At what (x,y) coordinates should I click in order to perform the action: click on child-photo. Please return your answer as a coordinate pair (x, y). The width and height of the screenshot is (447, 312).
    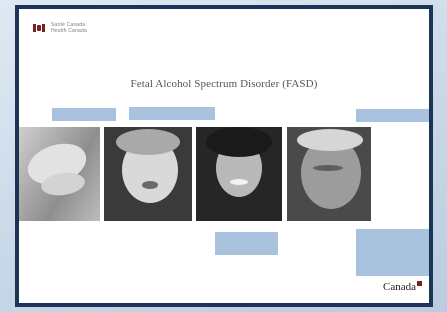
    Looking at the image, I should click on (148, 174).